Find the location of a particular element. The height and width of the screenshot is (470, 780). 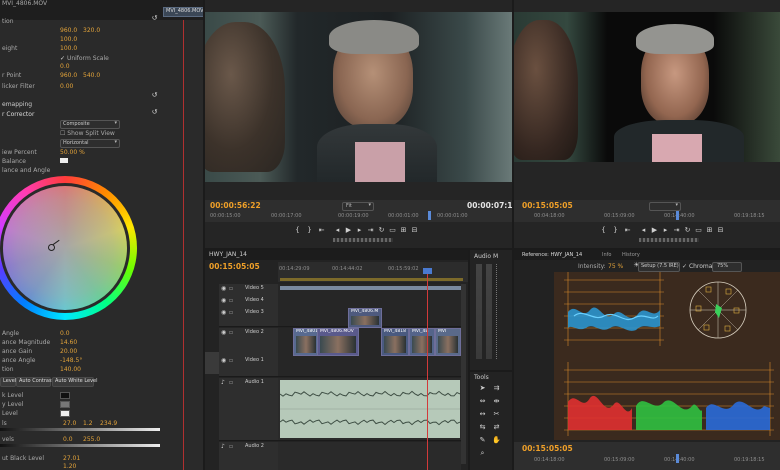

source-safe-margins-icon: ▭ is located at coordinates (392, 230).